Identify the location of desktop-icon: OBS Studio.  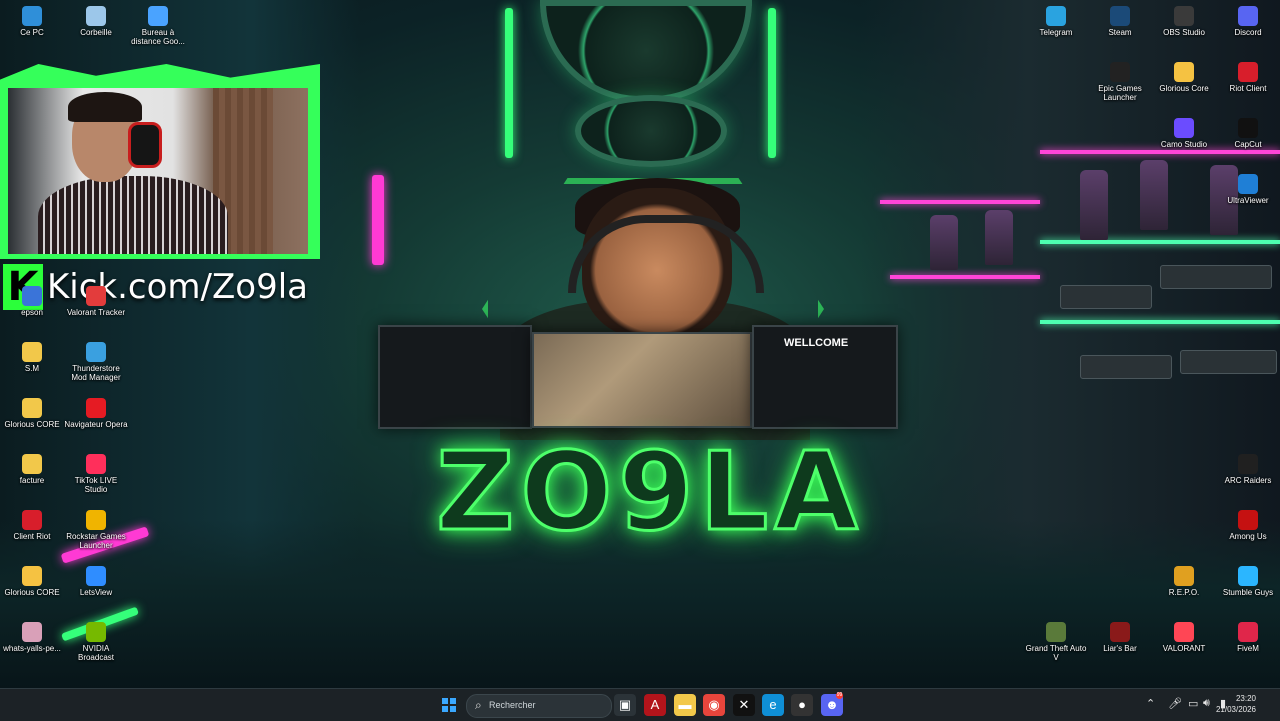
(1184, 21).